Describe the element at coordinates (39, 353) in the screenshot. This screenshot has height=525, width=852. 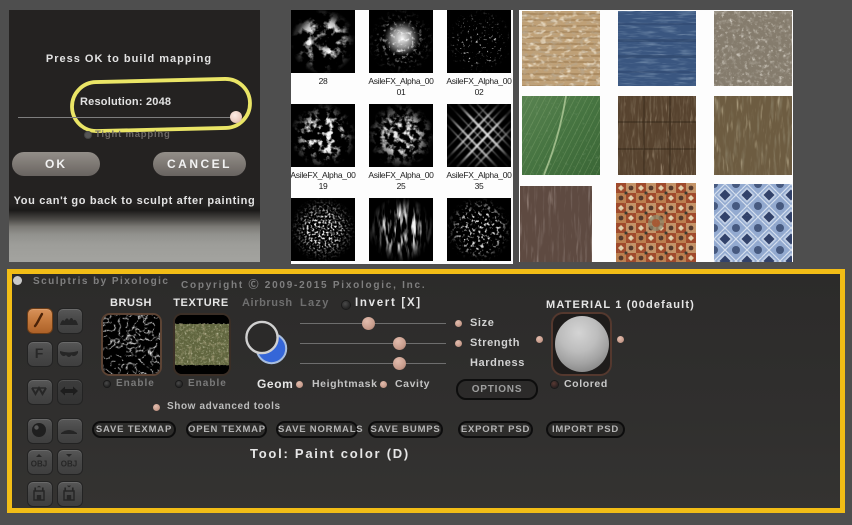
I see `svg-text: F` at that location.